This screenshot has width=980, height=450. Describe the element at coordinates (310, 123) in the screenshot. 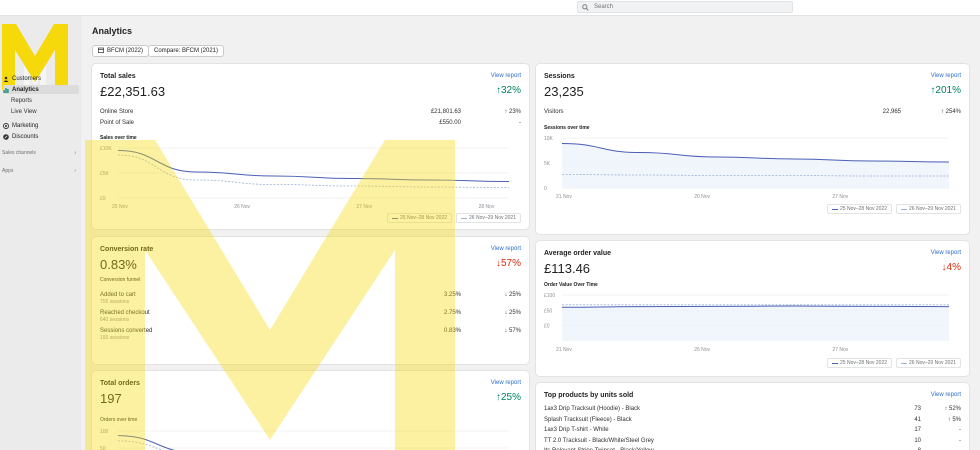

I see `breakdown-row: Point of Sale £550.00 -` at that location.